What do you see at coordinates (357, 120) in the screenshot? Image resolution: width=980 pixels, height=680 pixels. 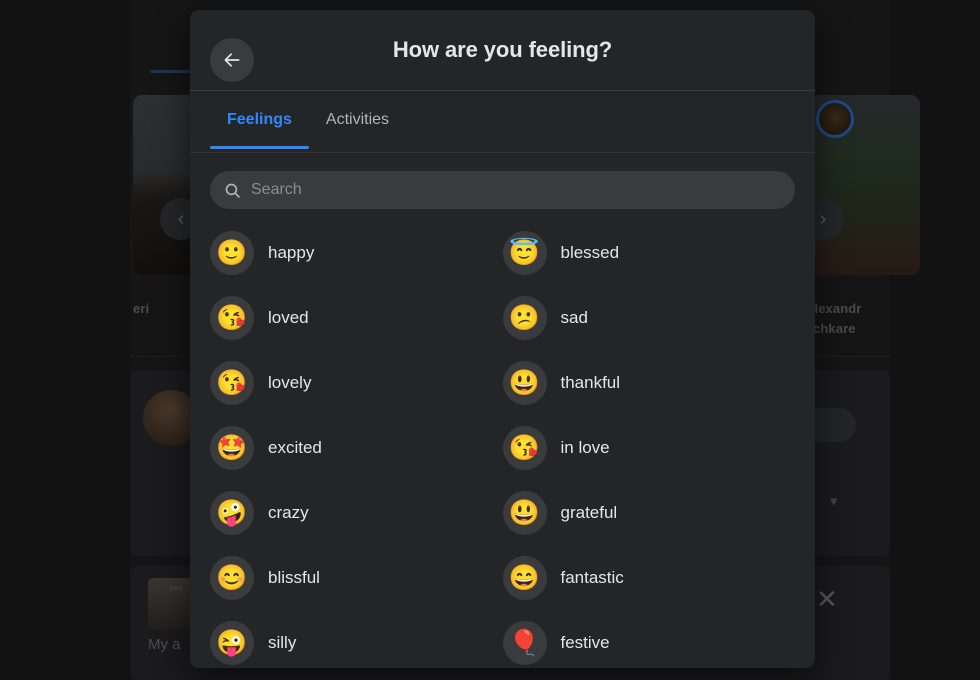 I see `tab-activities: Activities` at bounding box center [357, 120].